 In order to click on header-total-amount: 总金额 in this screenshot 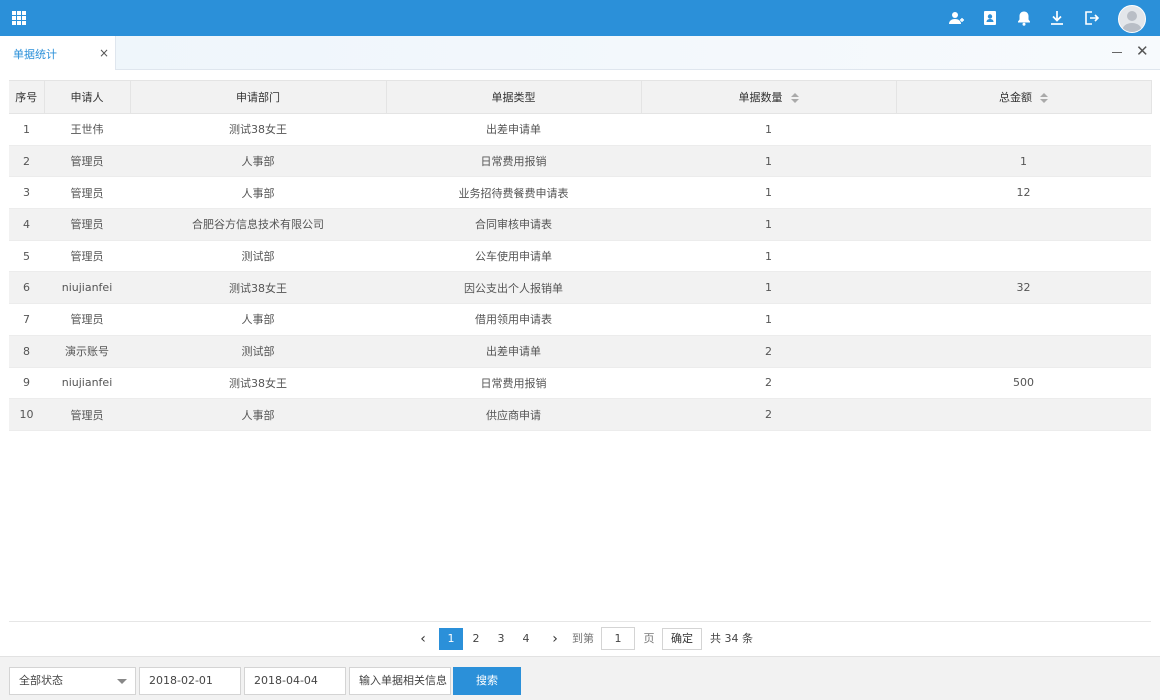, I will do `click(1024, 97)`.